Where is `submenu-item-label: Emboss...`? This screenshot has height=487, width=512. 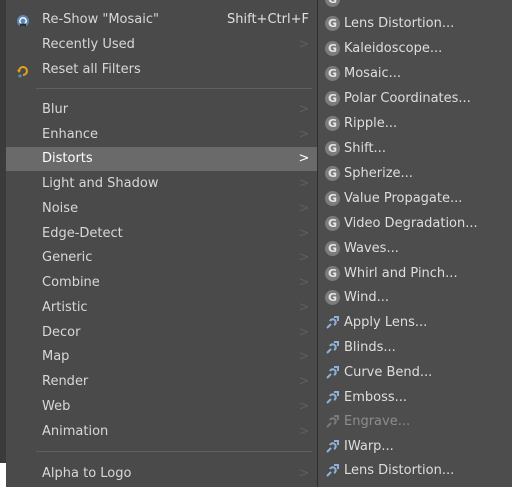 submenu-item-label: Emboss... is located at coordinates (376, 397).